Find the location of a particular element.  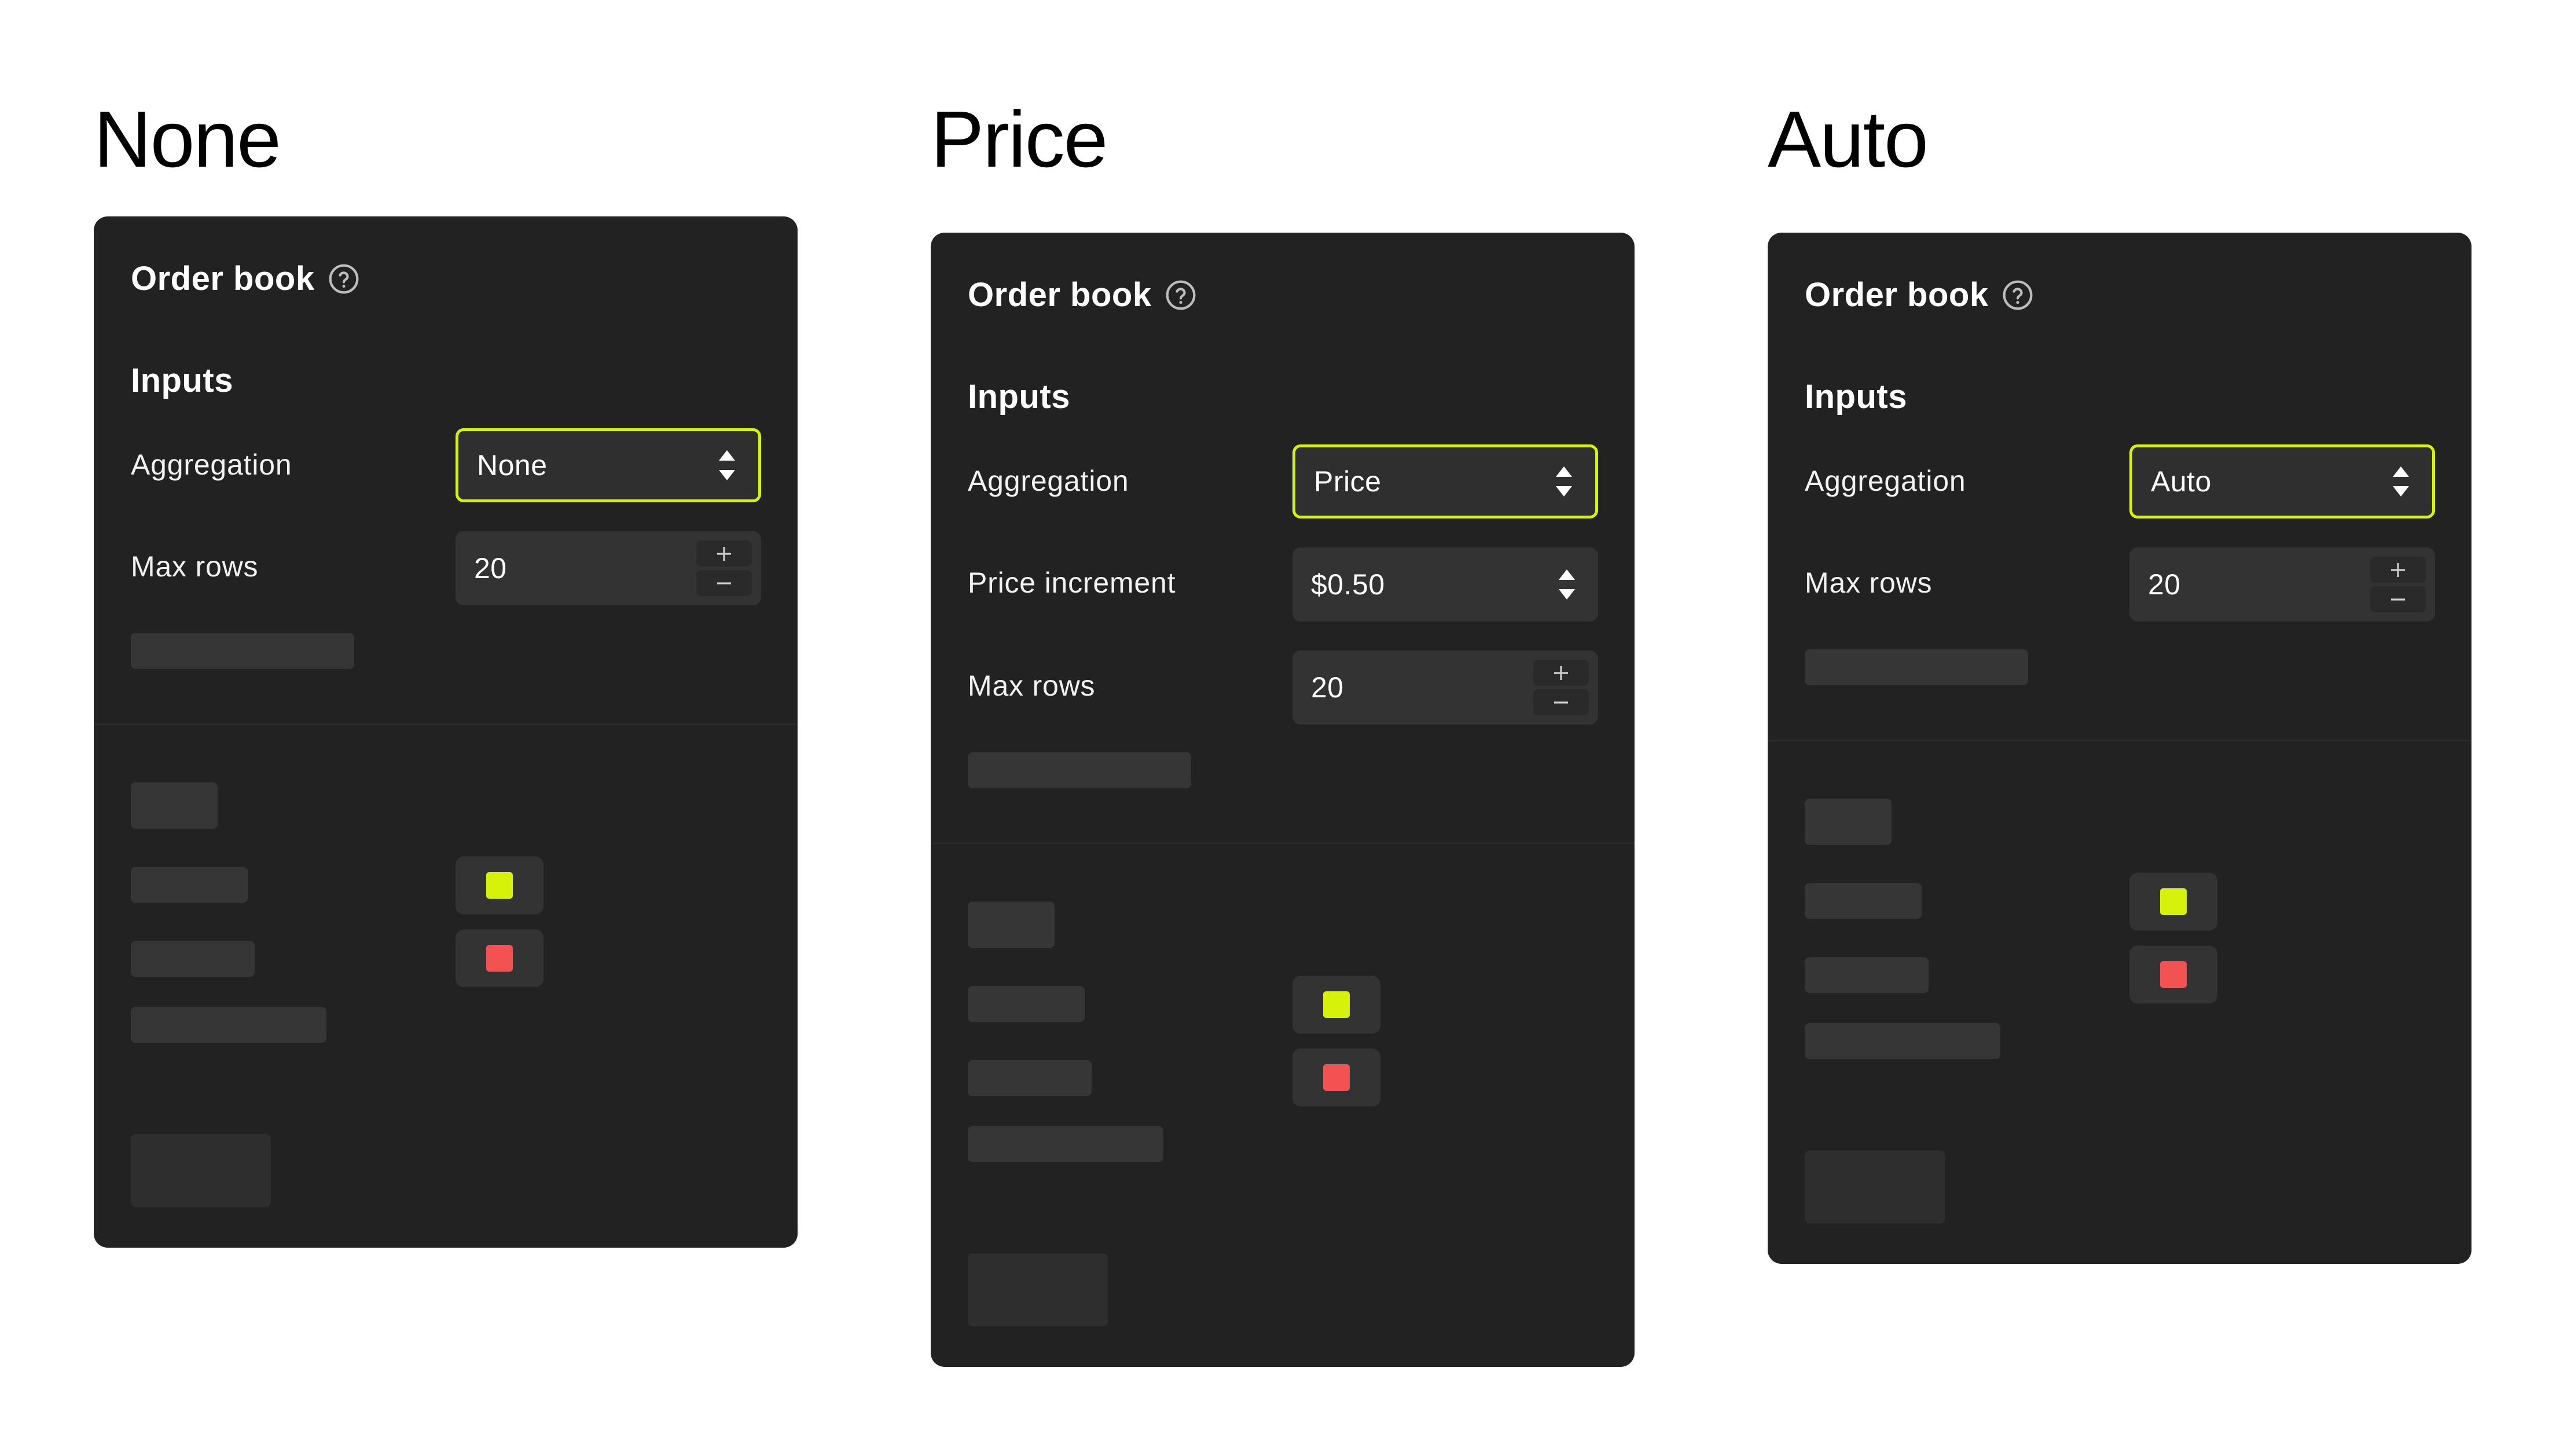

column-heading-auto: Auto is located at coordinates (1848, 139).